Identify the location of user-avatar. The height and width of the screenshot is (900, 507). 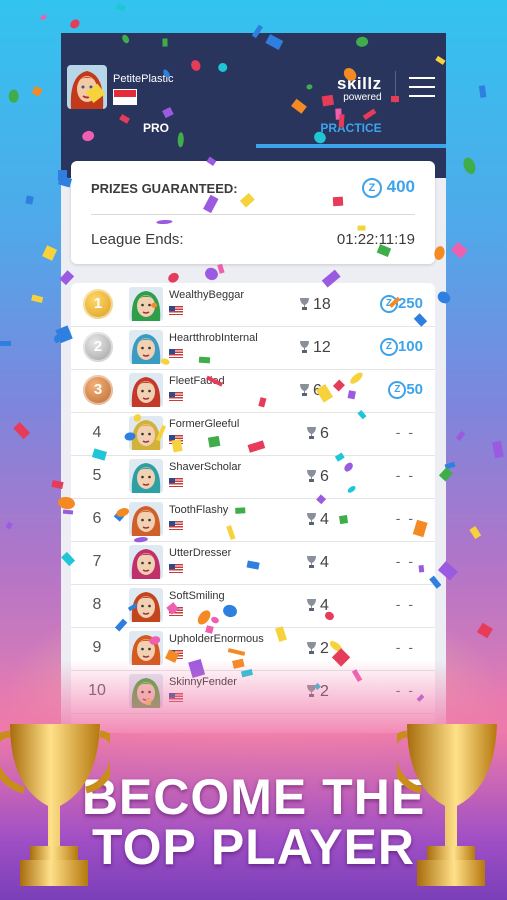
(87, 87).